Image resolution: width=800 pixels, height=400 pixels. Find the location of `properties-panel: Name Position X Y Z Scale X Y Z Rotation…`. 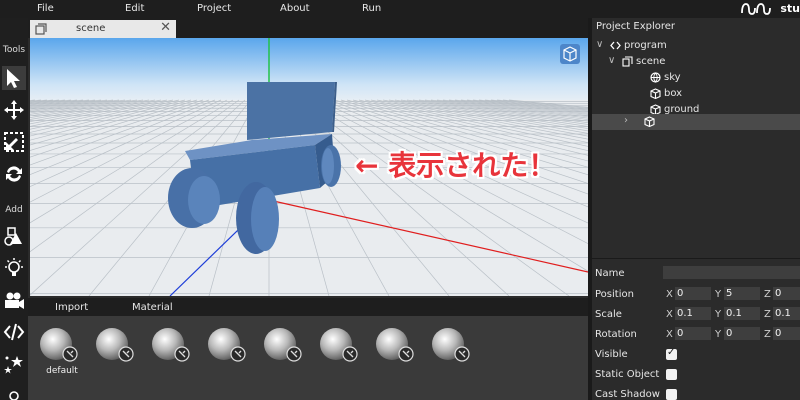

properties-panel: Name Position X Y Z Scale X Y Z Rotation… is located at coordinates (696, 329).